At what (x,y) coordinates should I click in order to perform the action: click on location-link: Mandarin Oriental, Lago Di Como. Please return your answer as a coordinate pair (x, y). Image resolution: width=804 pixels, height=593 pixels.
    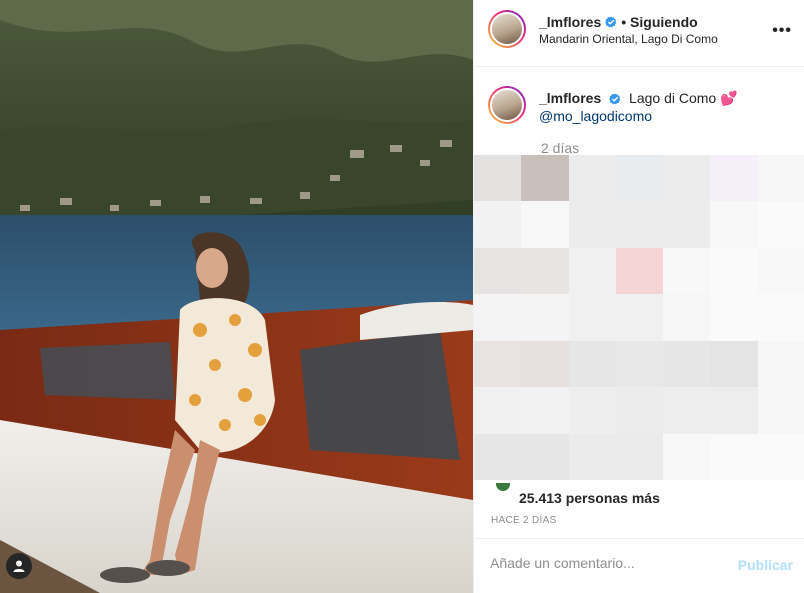
    Looking at the image, I should click on (628, 39).